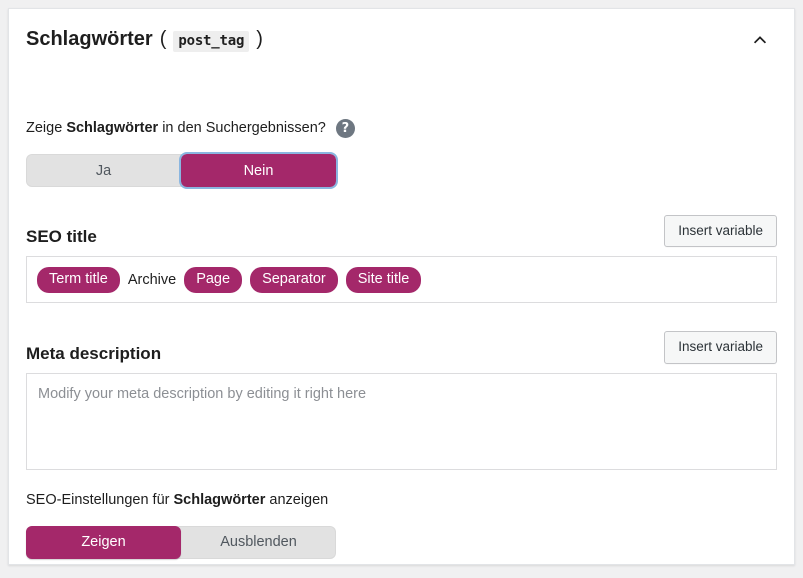  I want to click on paren-open: (, so click(163, 39).